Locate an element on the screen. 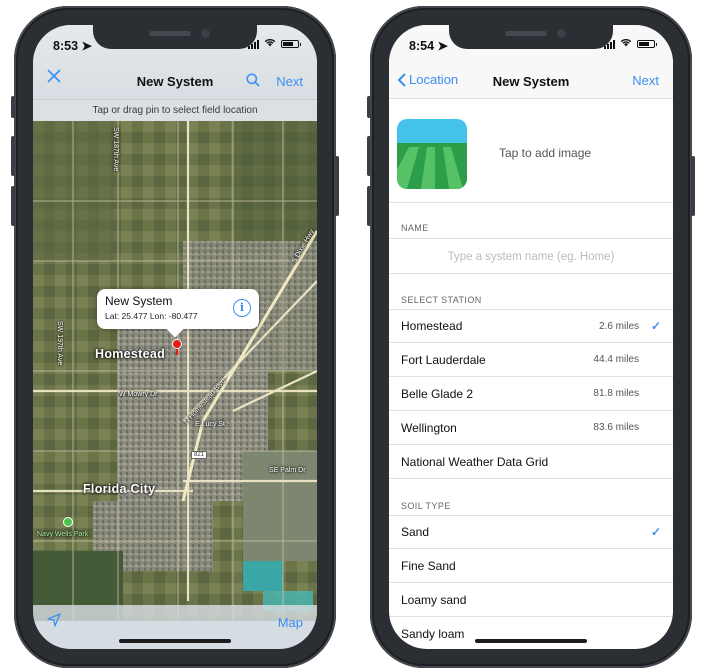  map-label-street: SE Palm Dr is located at coordinates (287, 470).